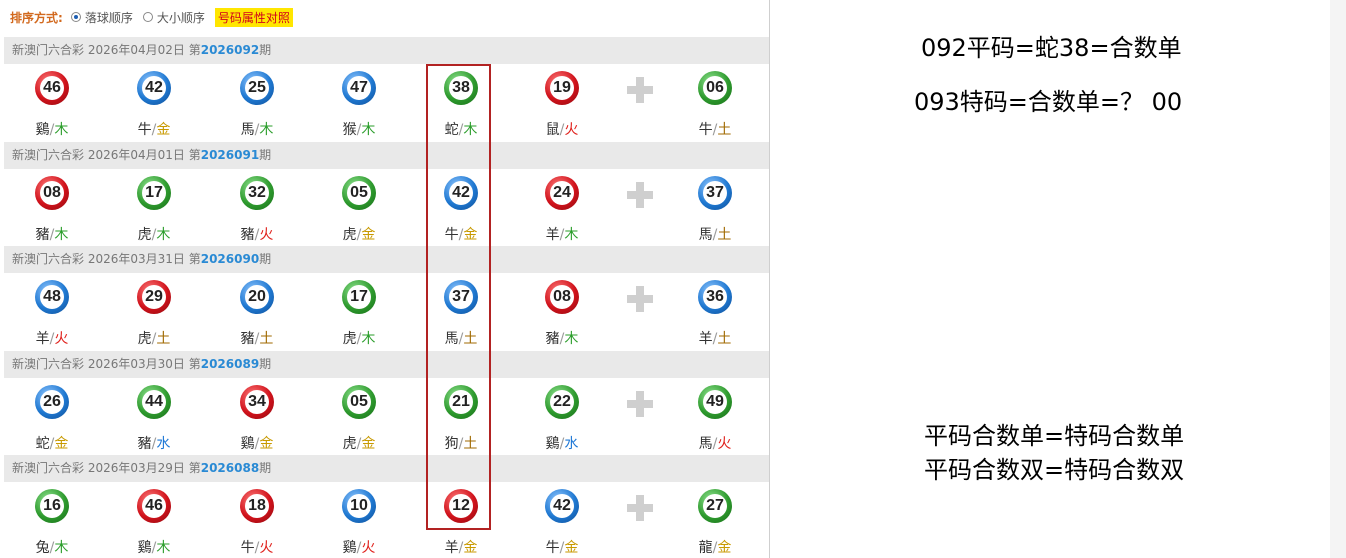 Image resolution: width=1346 pixels, height=558 pixels. I want to click on ball-attribute-label: 鷄/水, so click(562, 443).